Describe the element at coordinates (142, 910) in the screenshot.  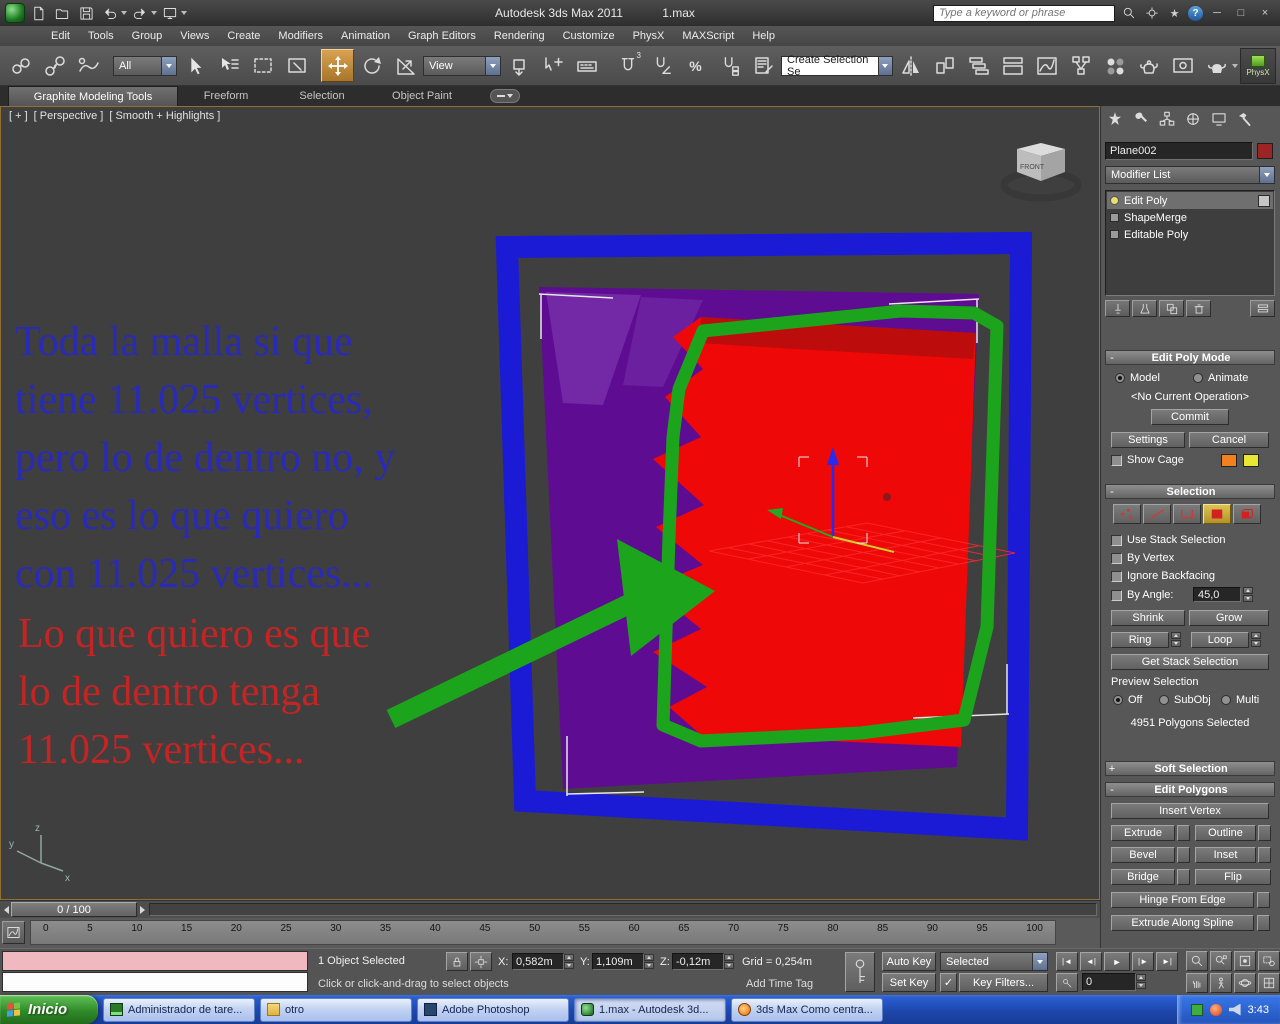
I see `next-frame-arrow` at that location.